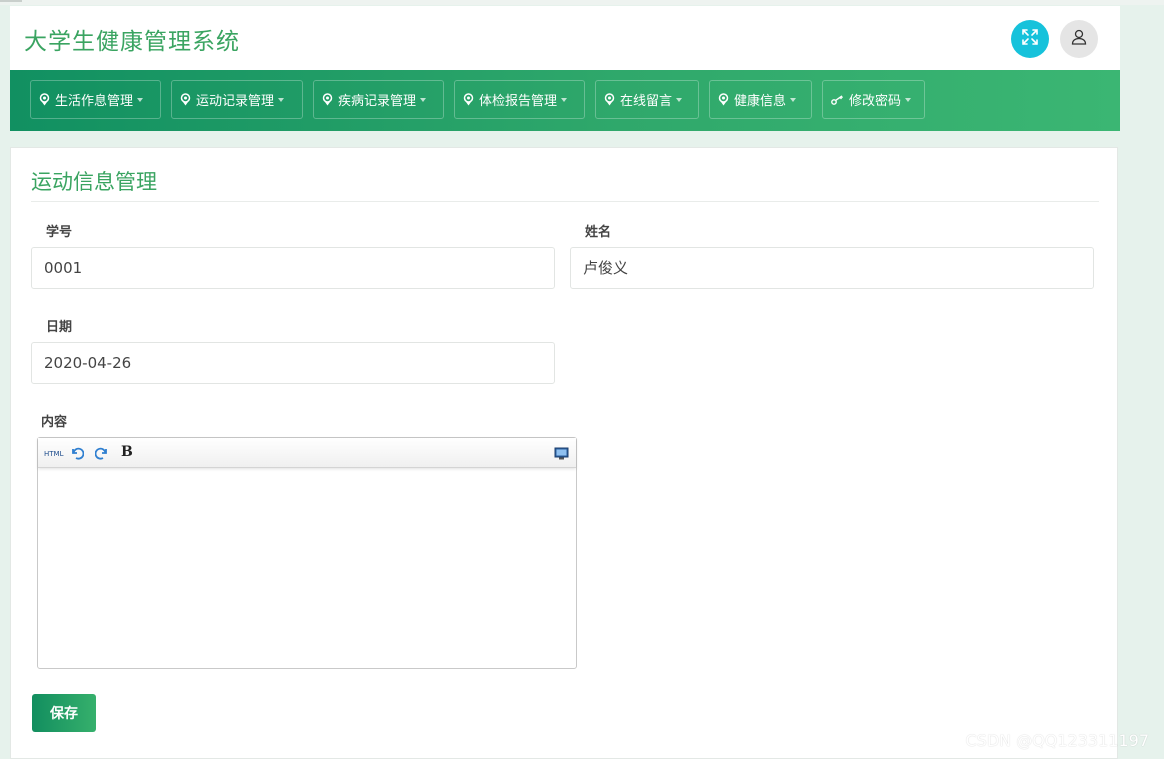 Image resolution: width=1164 pixels, height=759 pixels. I want to click on nav-item-label: 疾病记录管理, so click(377, 101).